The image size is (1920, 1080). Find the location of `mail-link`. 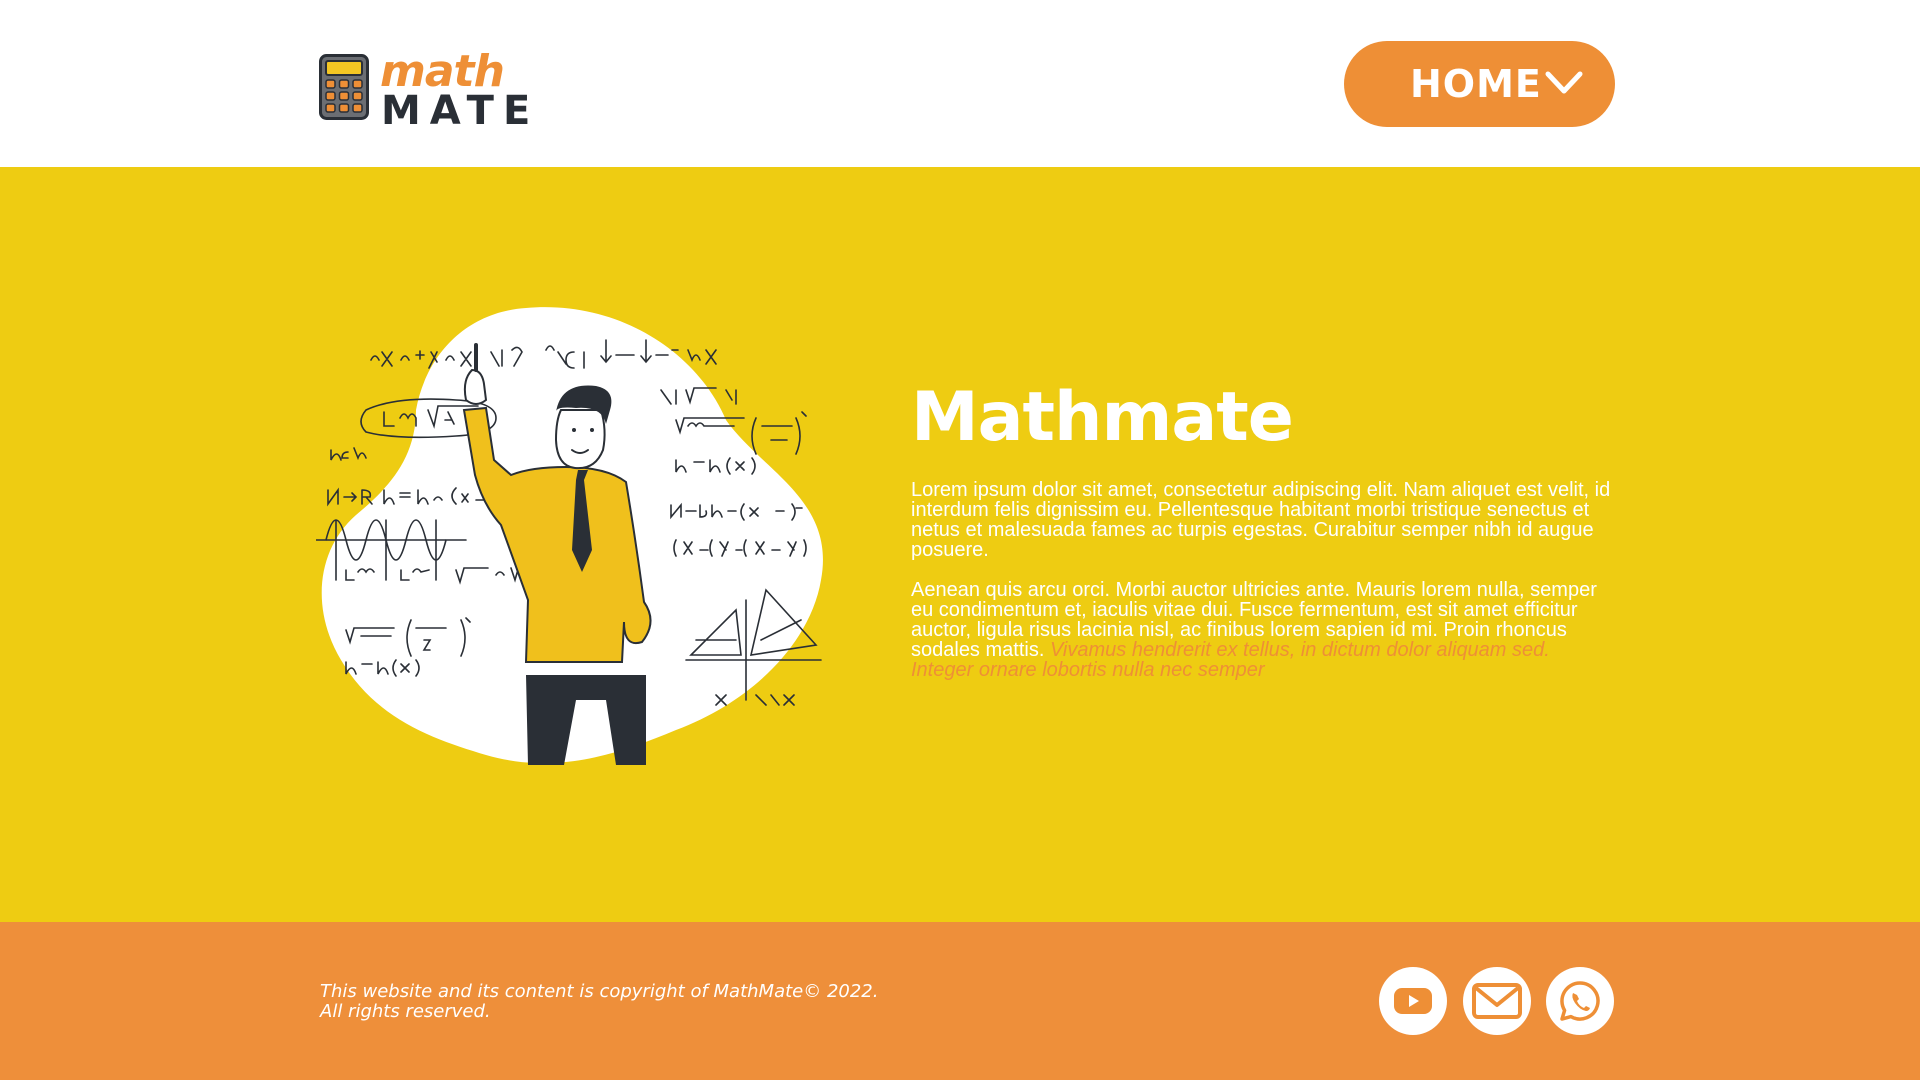

mail-link is located at coordinates (1497, 1001).